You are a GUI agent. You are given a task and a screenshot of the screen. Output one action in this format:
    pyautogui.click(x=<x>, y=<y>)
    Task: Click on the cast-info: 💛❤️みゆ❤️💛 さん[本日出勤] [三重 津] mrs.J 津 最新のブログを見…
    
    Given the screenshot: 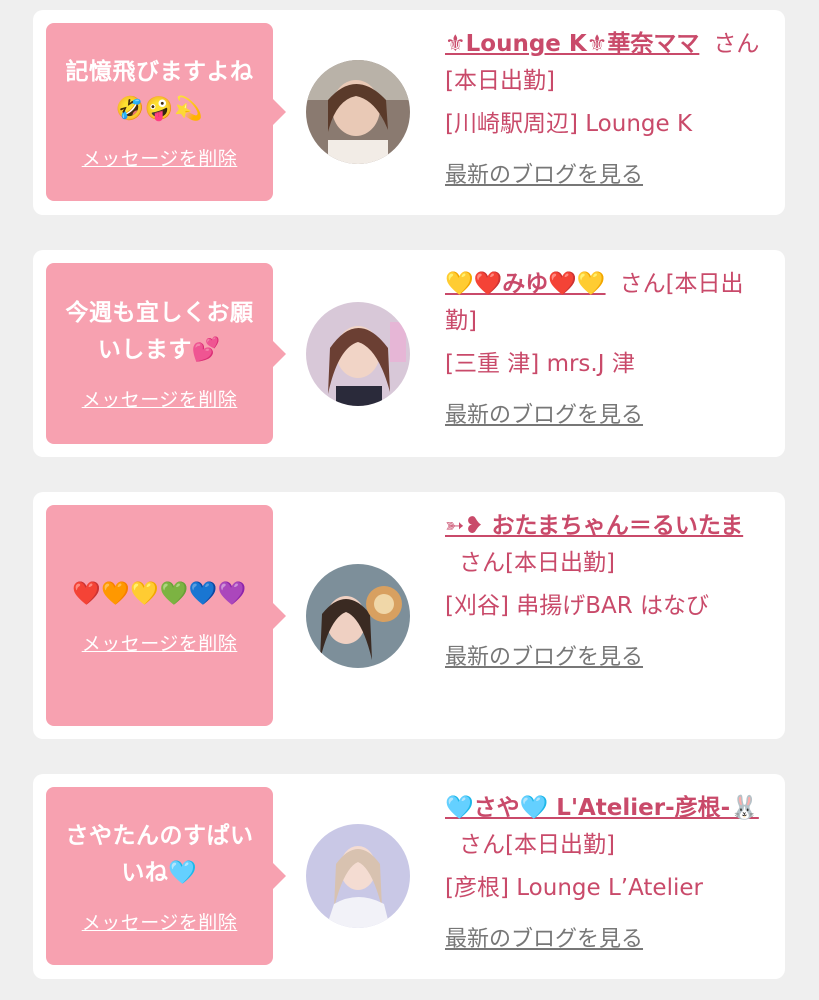 What is the action you would take?
    pyautogui.click(x=605, y=350)
    